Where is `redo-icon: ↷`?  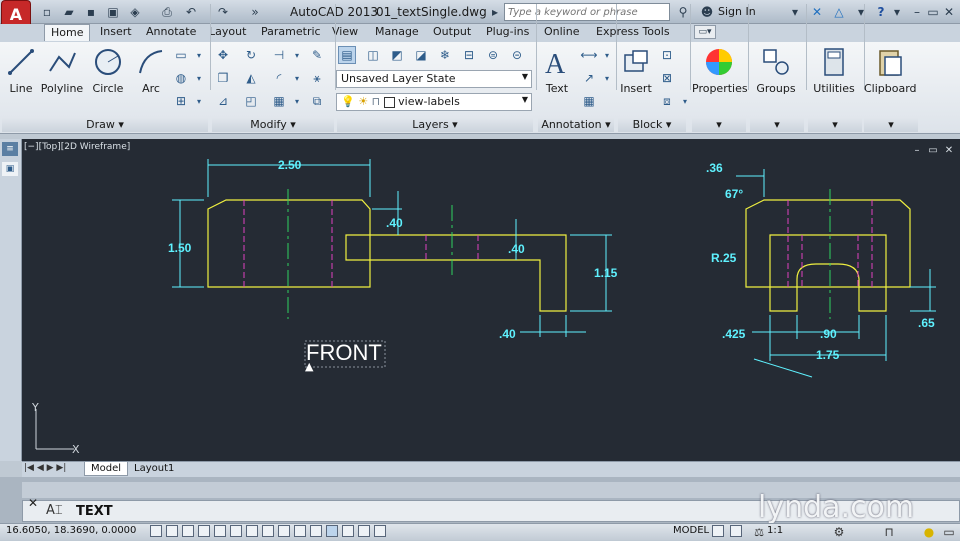 redo-icon: ↷ is located at coordinates (223, 12).